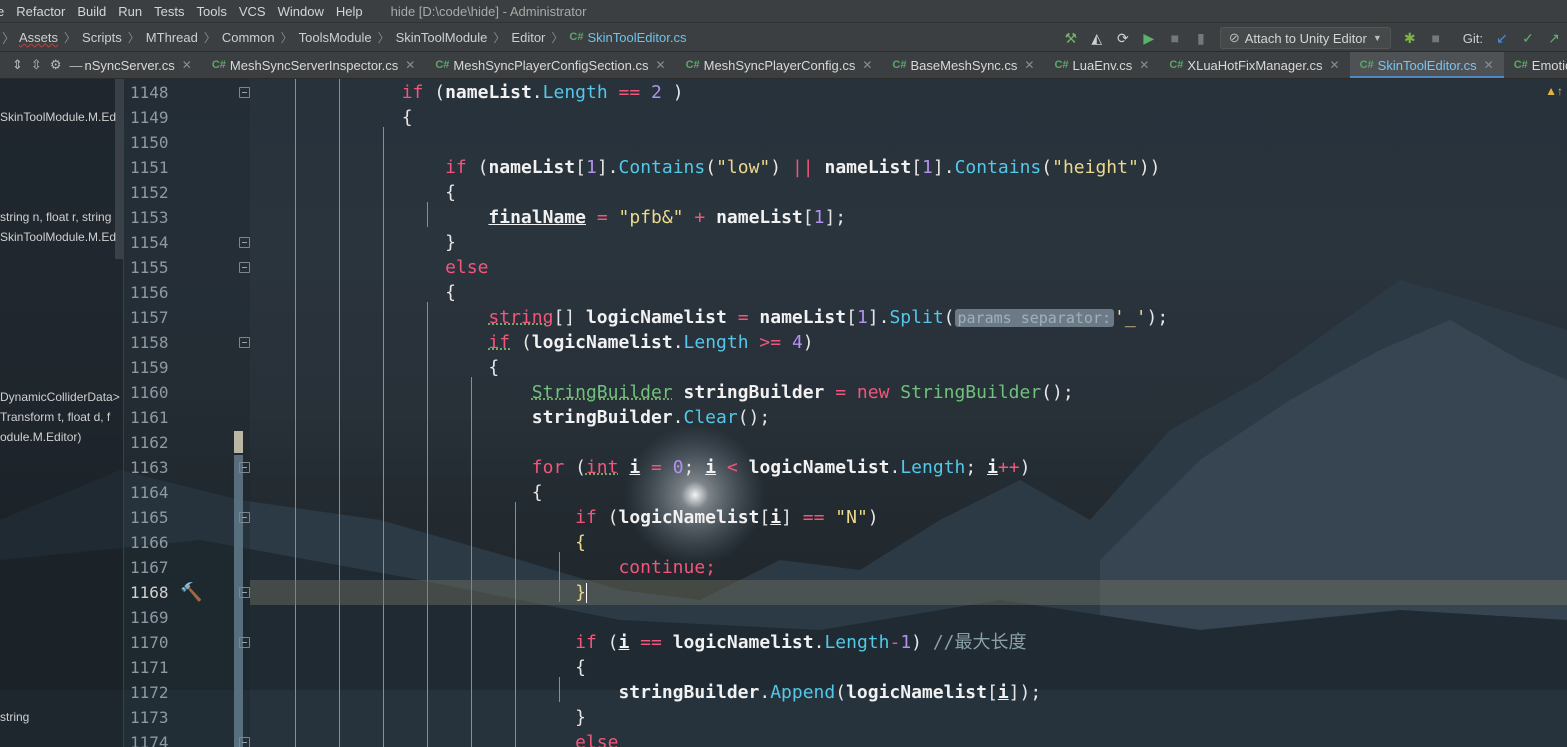 The height and width of the screenshot is (747, 1567). Describe the element at coordinates (238, 601) in the screenshot. I see `vcs-change-bar` at that location.